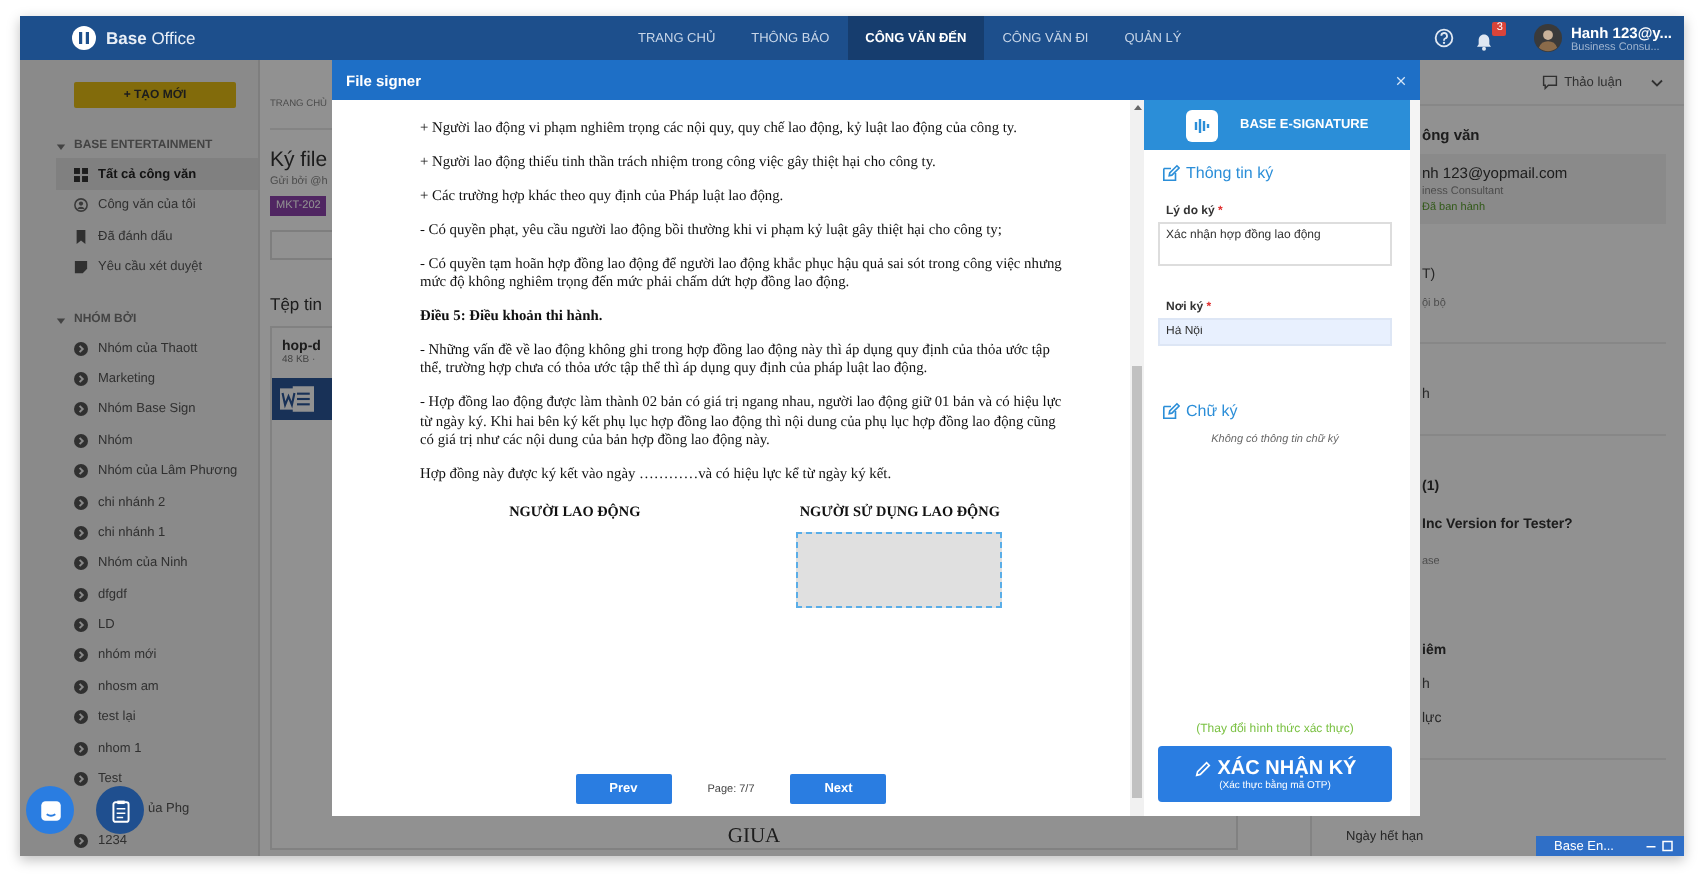 This screenshot has width=1704, height=876. What do you see at coordinates (81, 236) in the screenshot?
I see `bookmark-icon` at bounding box center [81, 236].